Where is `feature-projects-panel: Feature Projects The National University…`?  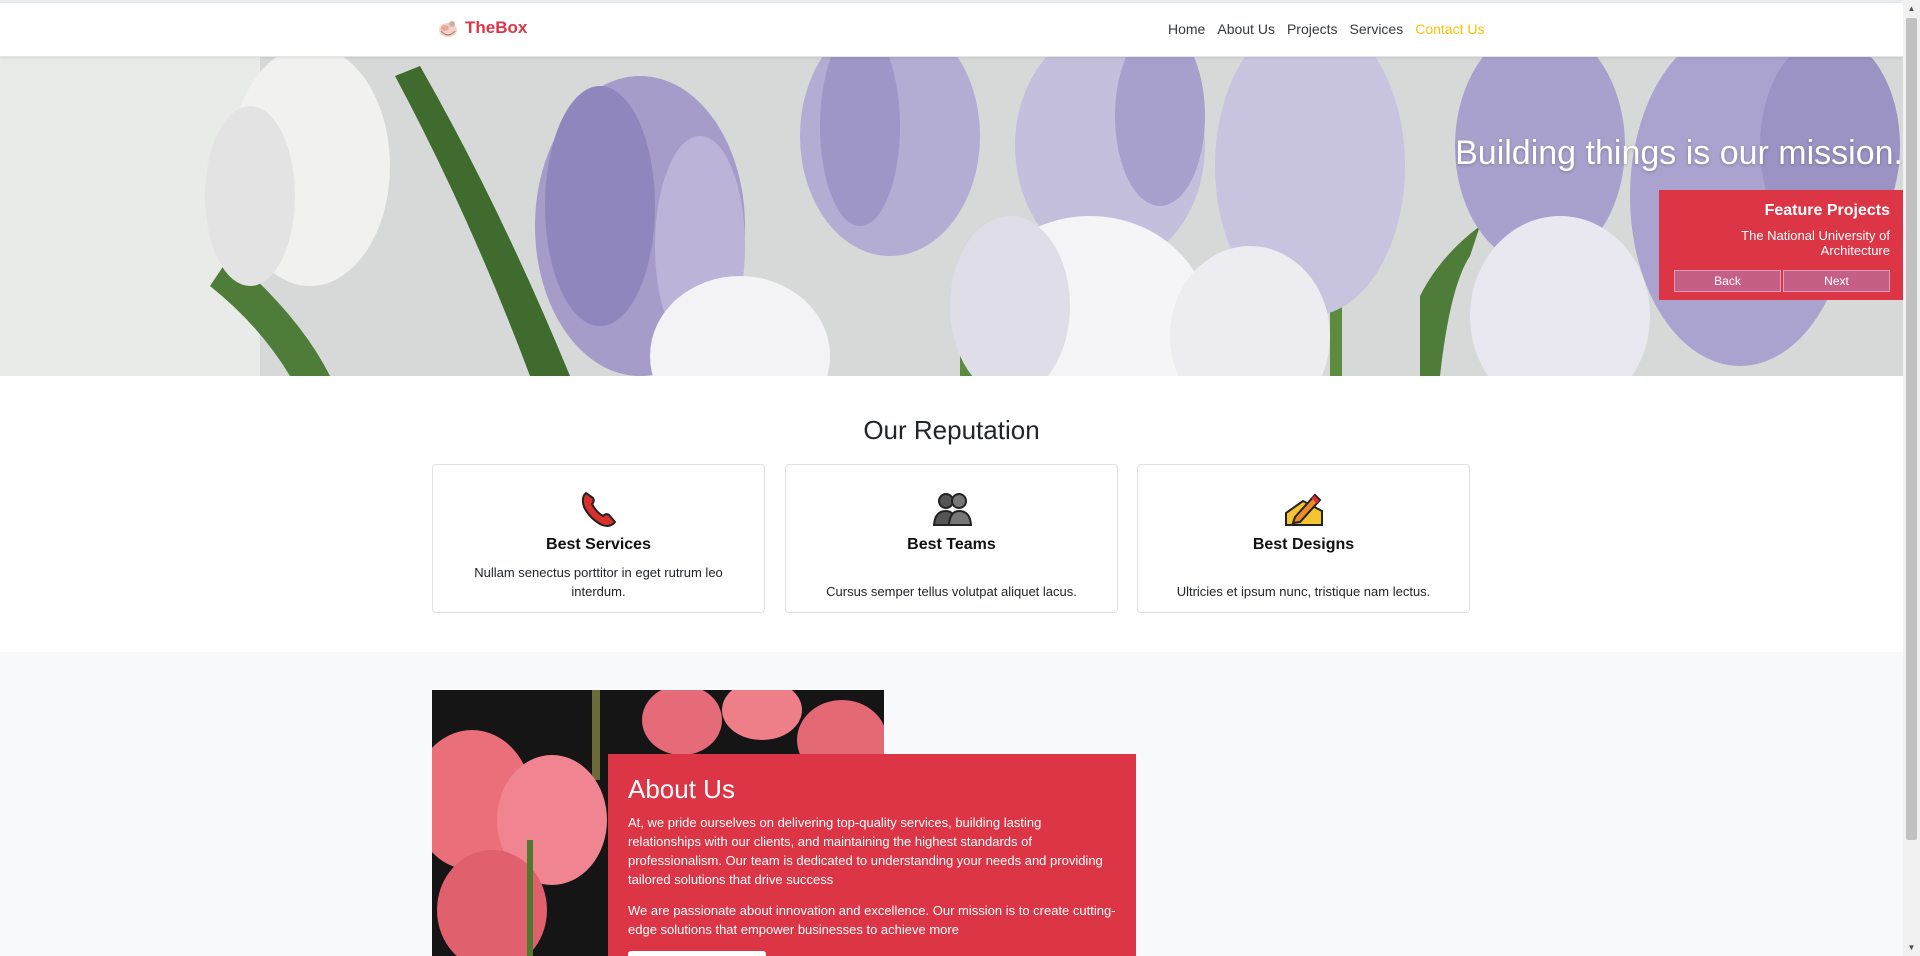 feature-projects-panel: Feature Projects The National University… is located at coordinates (1781, 245).